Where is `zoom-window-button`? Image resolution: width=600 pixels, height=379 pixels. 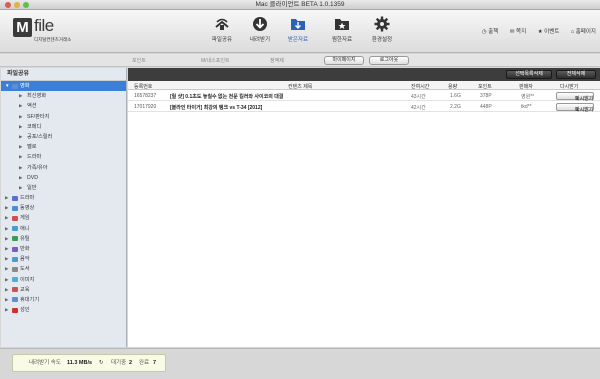
zoom-window-button is located at coordinates (26, 5).